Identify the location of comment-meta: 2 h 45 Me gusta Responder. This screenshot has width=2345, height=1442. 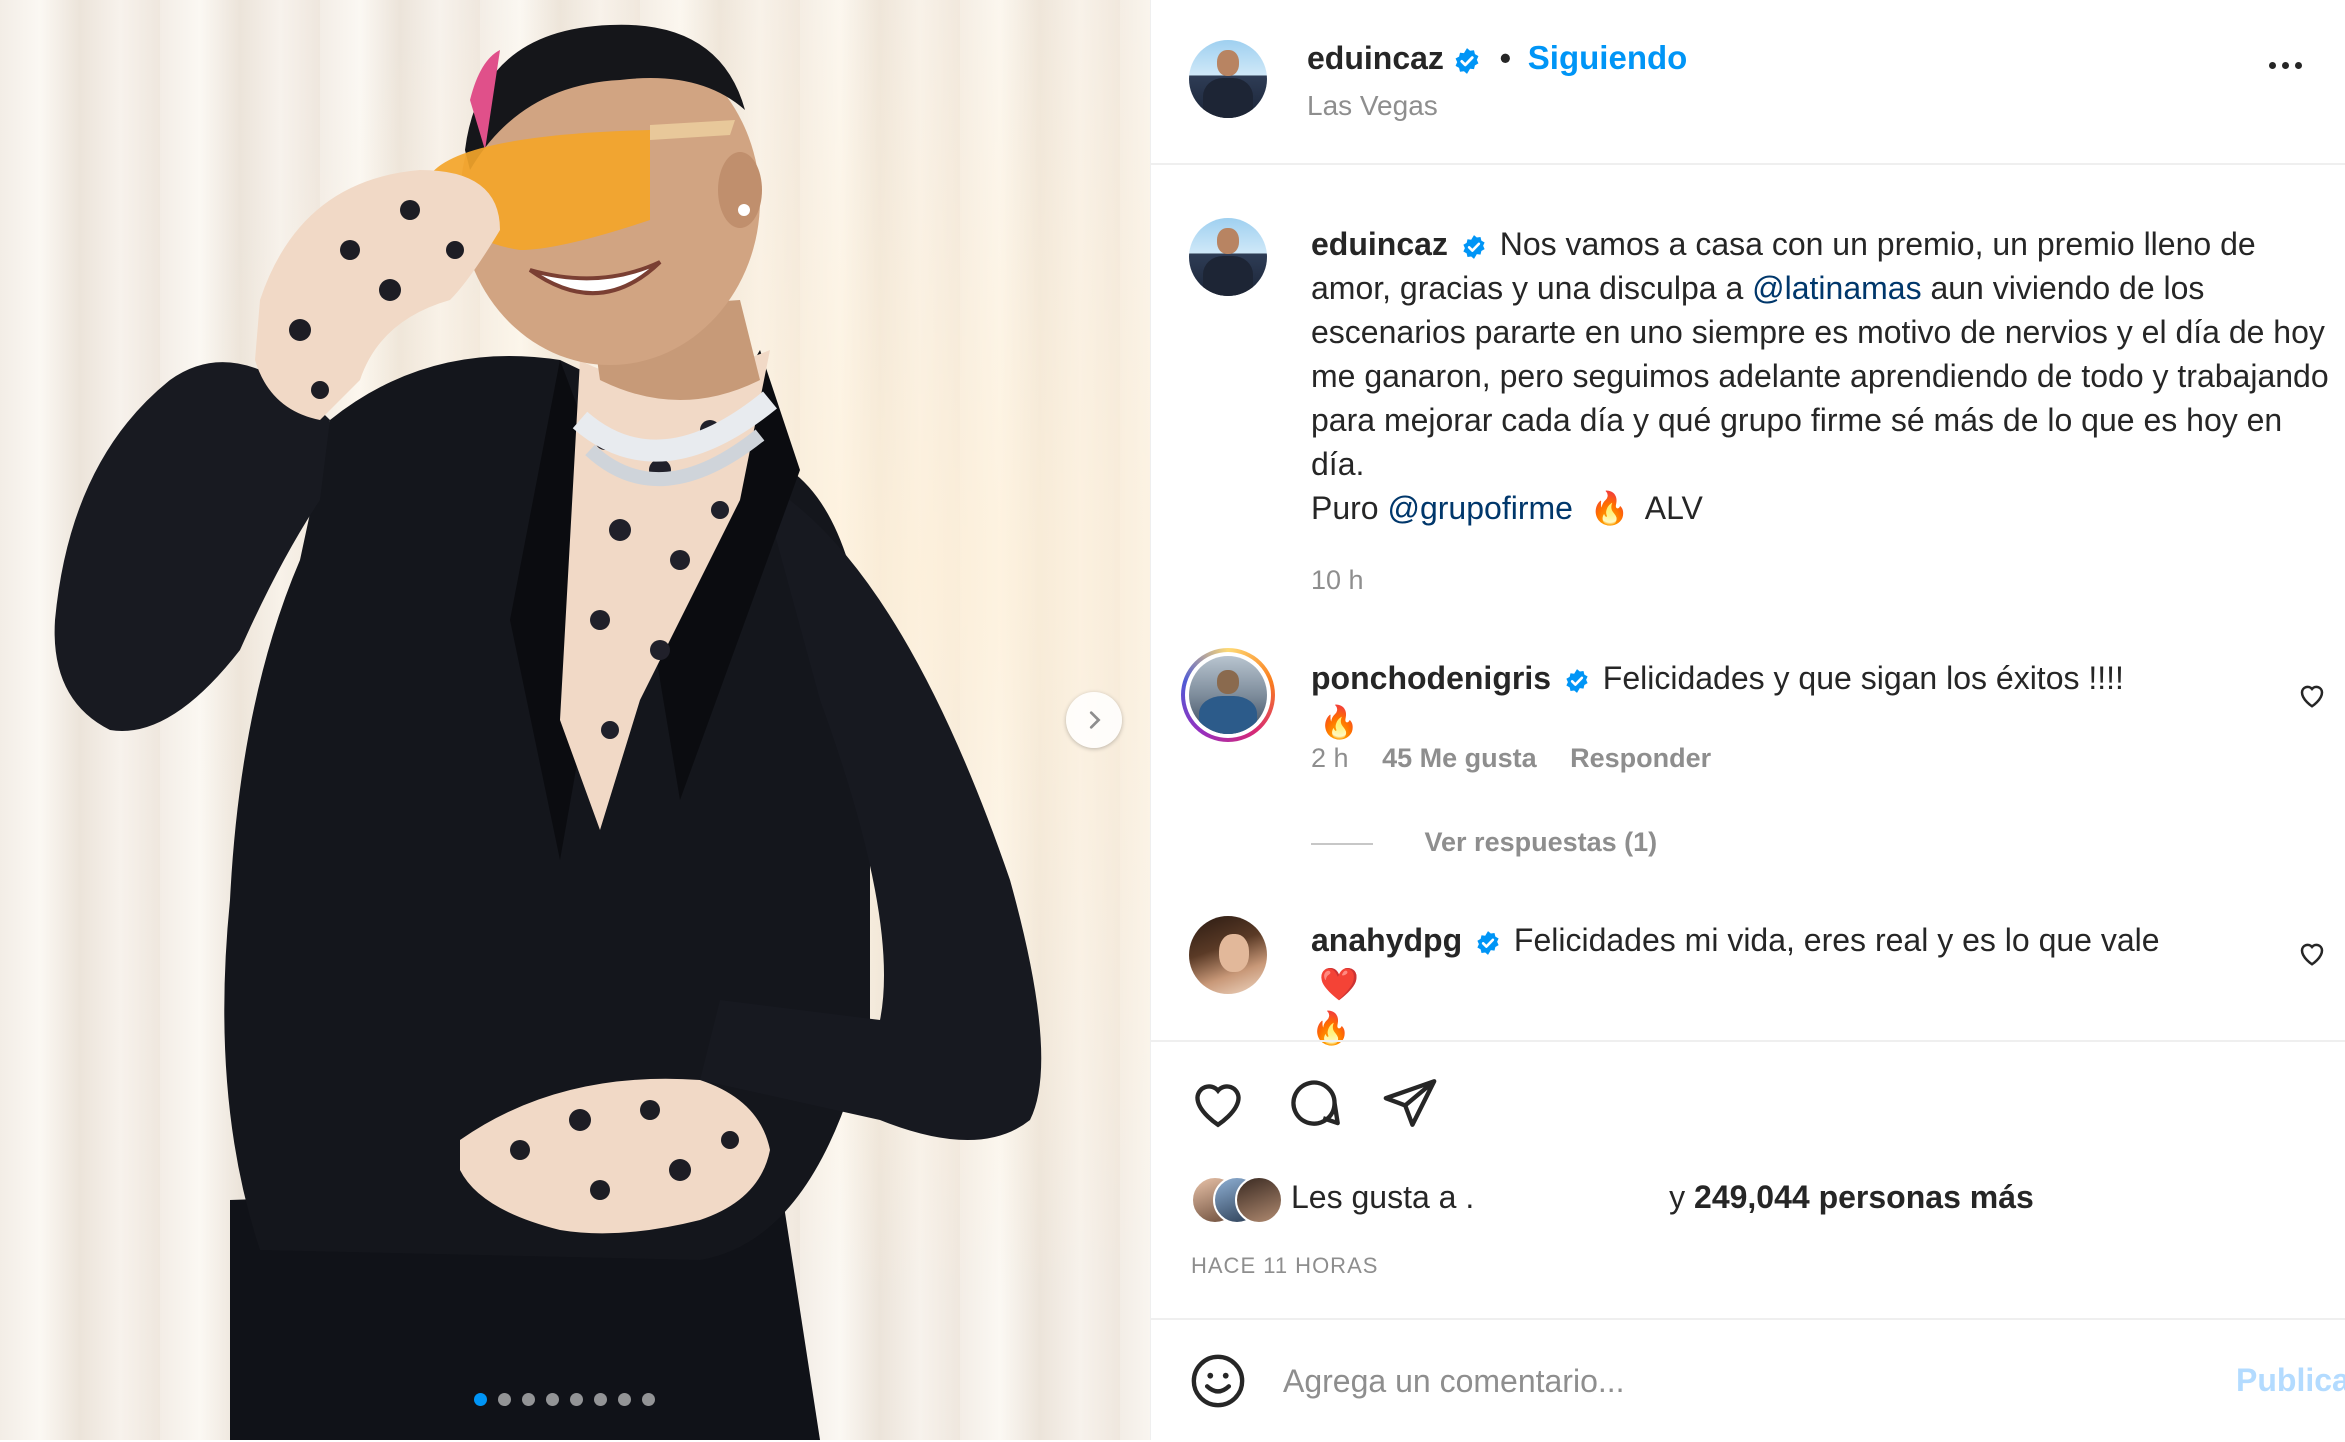
(1511, 758).